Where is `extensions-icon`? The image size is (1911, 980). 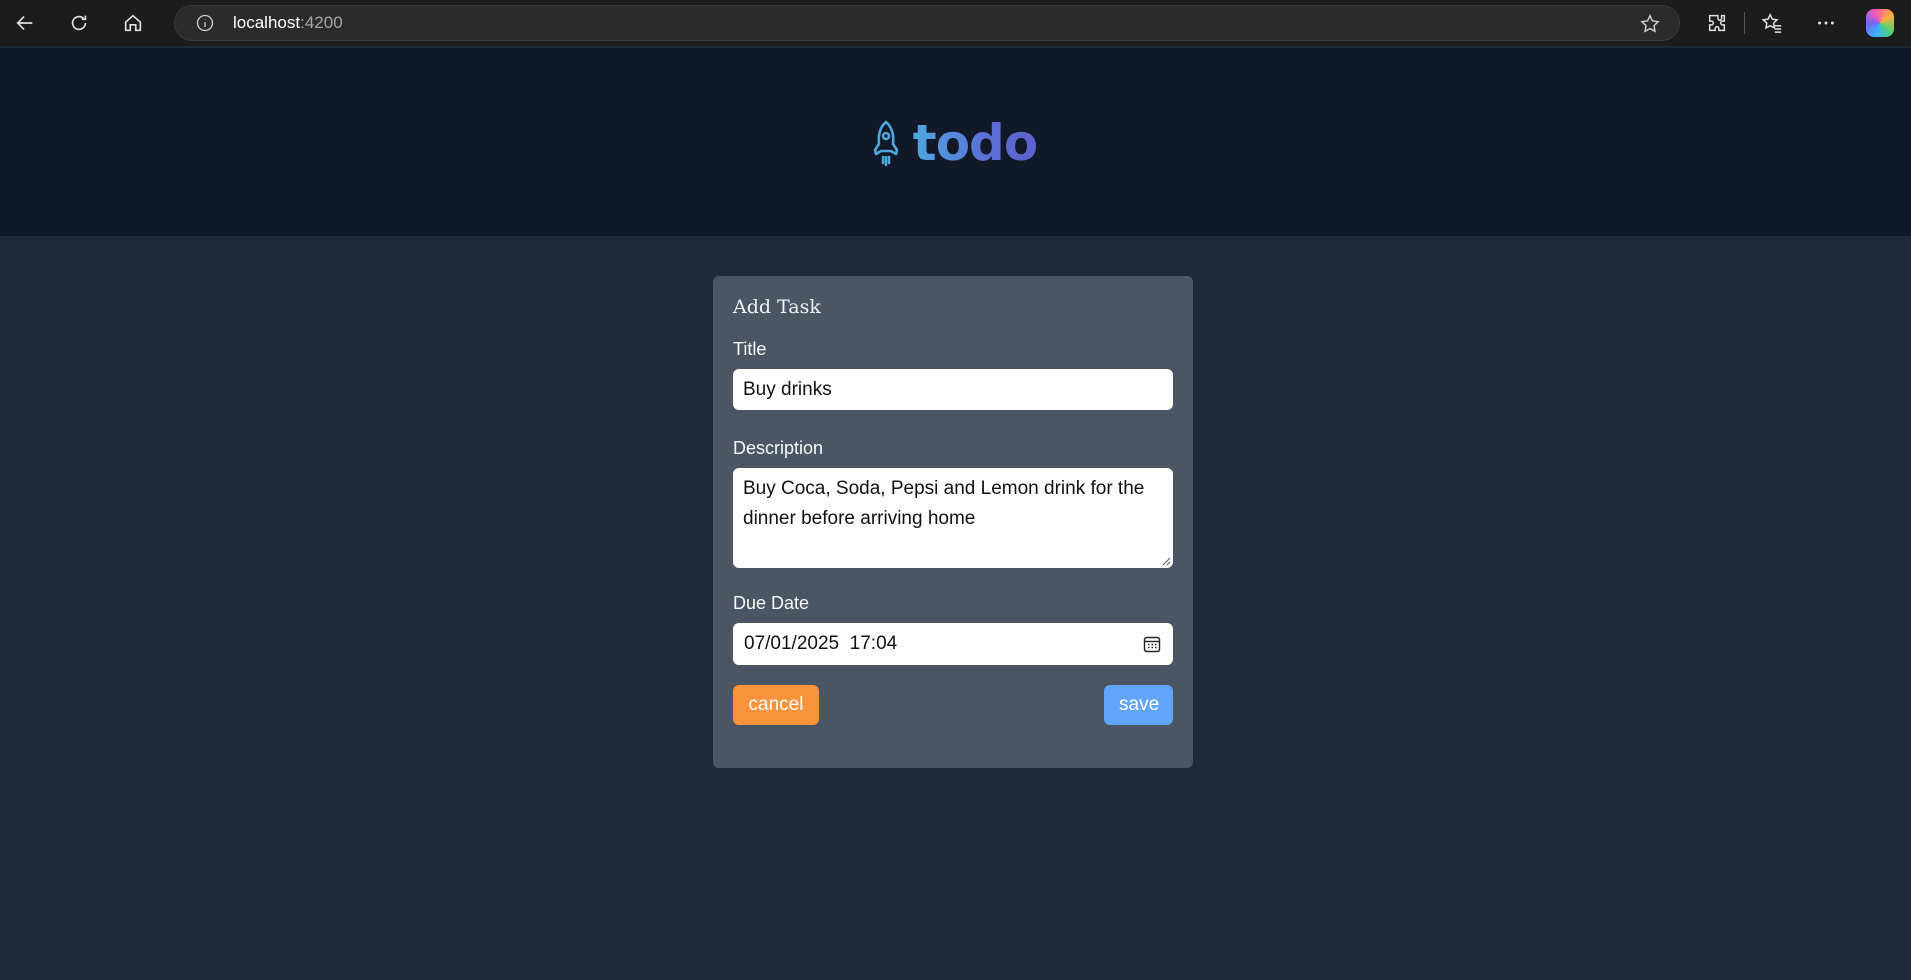 extensions-icon is located at coordinates (1717, 23).